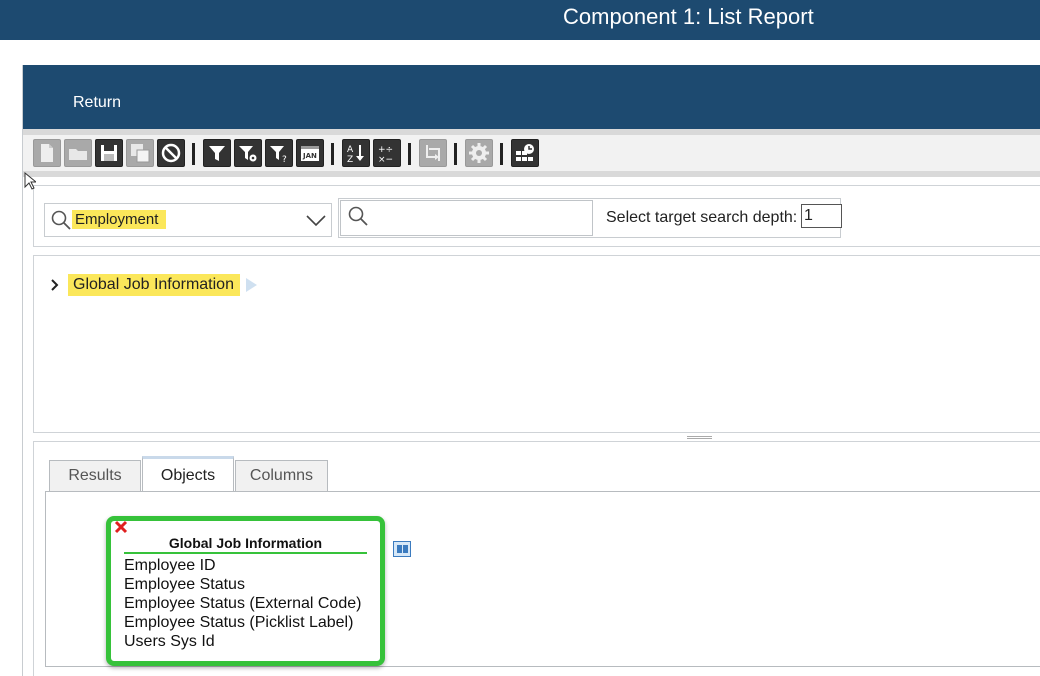 Image resolution: width=1040 pixels, height=676 pixels. I want to click on toolbar: ? JAN AZ +÷ ×−, so click(531, 153).